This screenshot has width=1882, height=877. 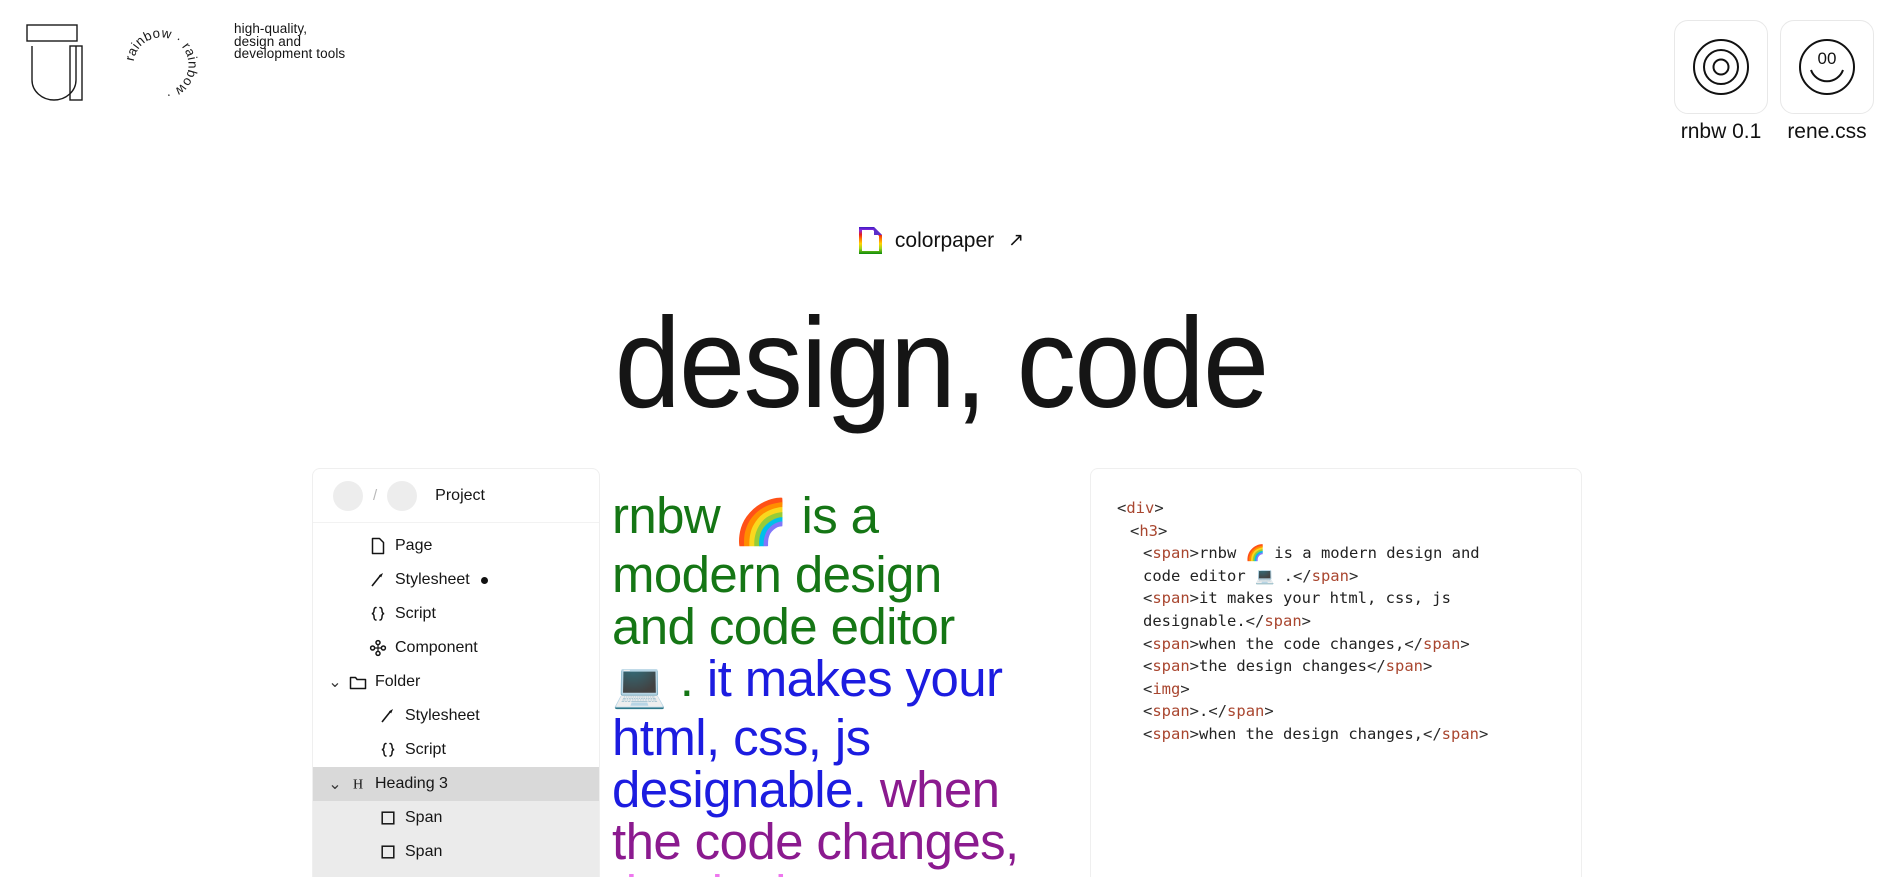 What do you see at coordinates (484, 580) in the screenshot?
I see `unsaved-changes-dot` at bounding box center [484, 580].